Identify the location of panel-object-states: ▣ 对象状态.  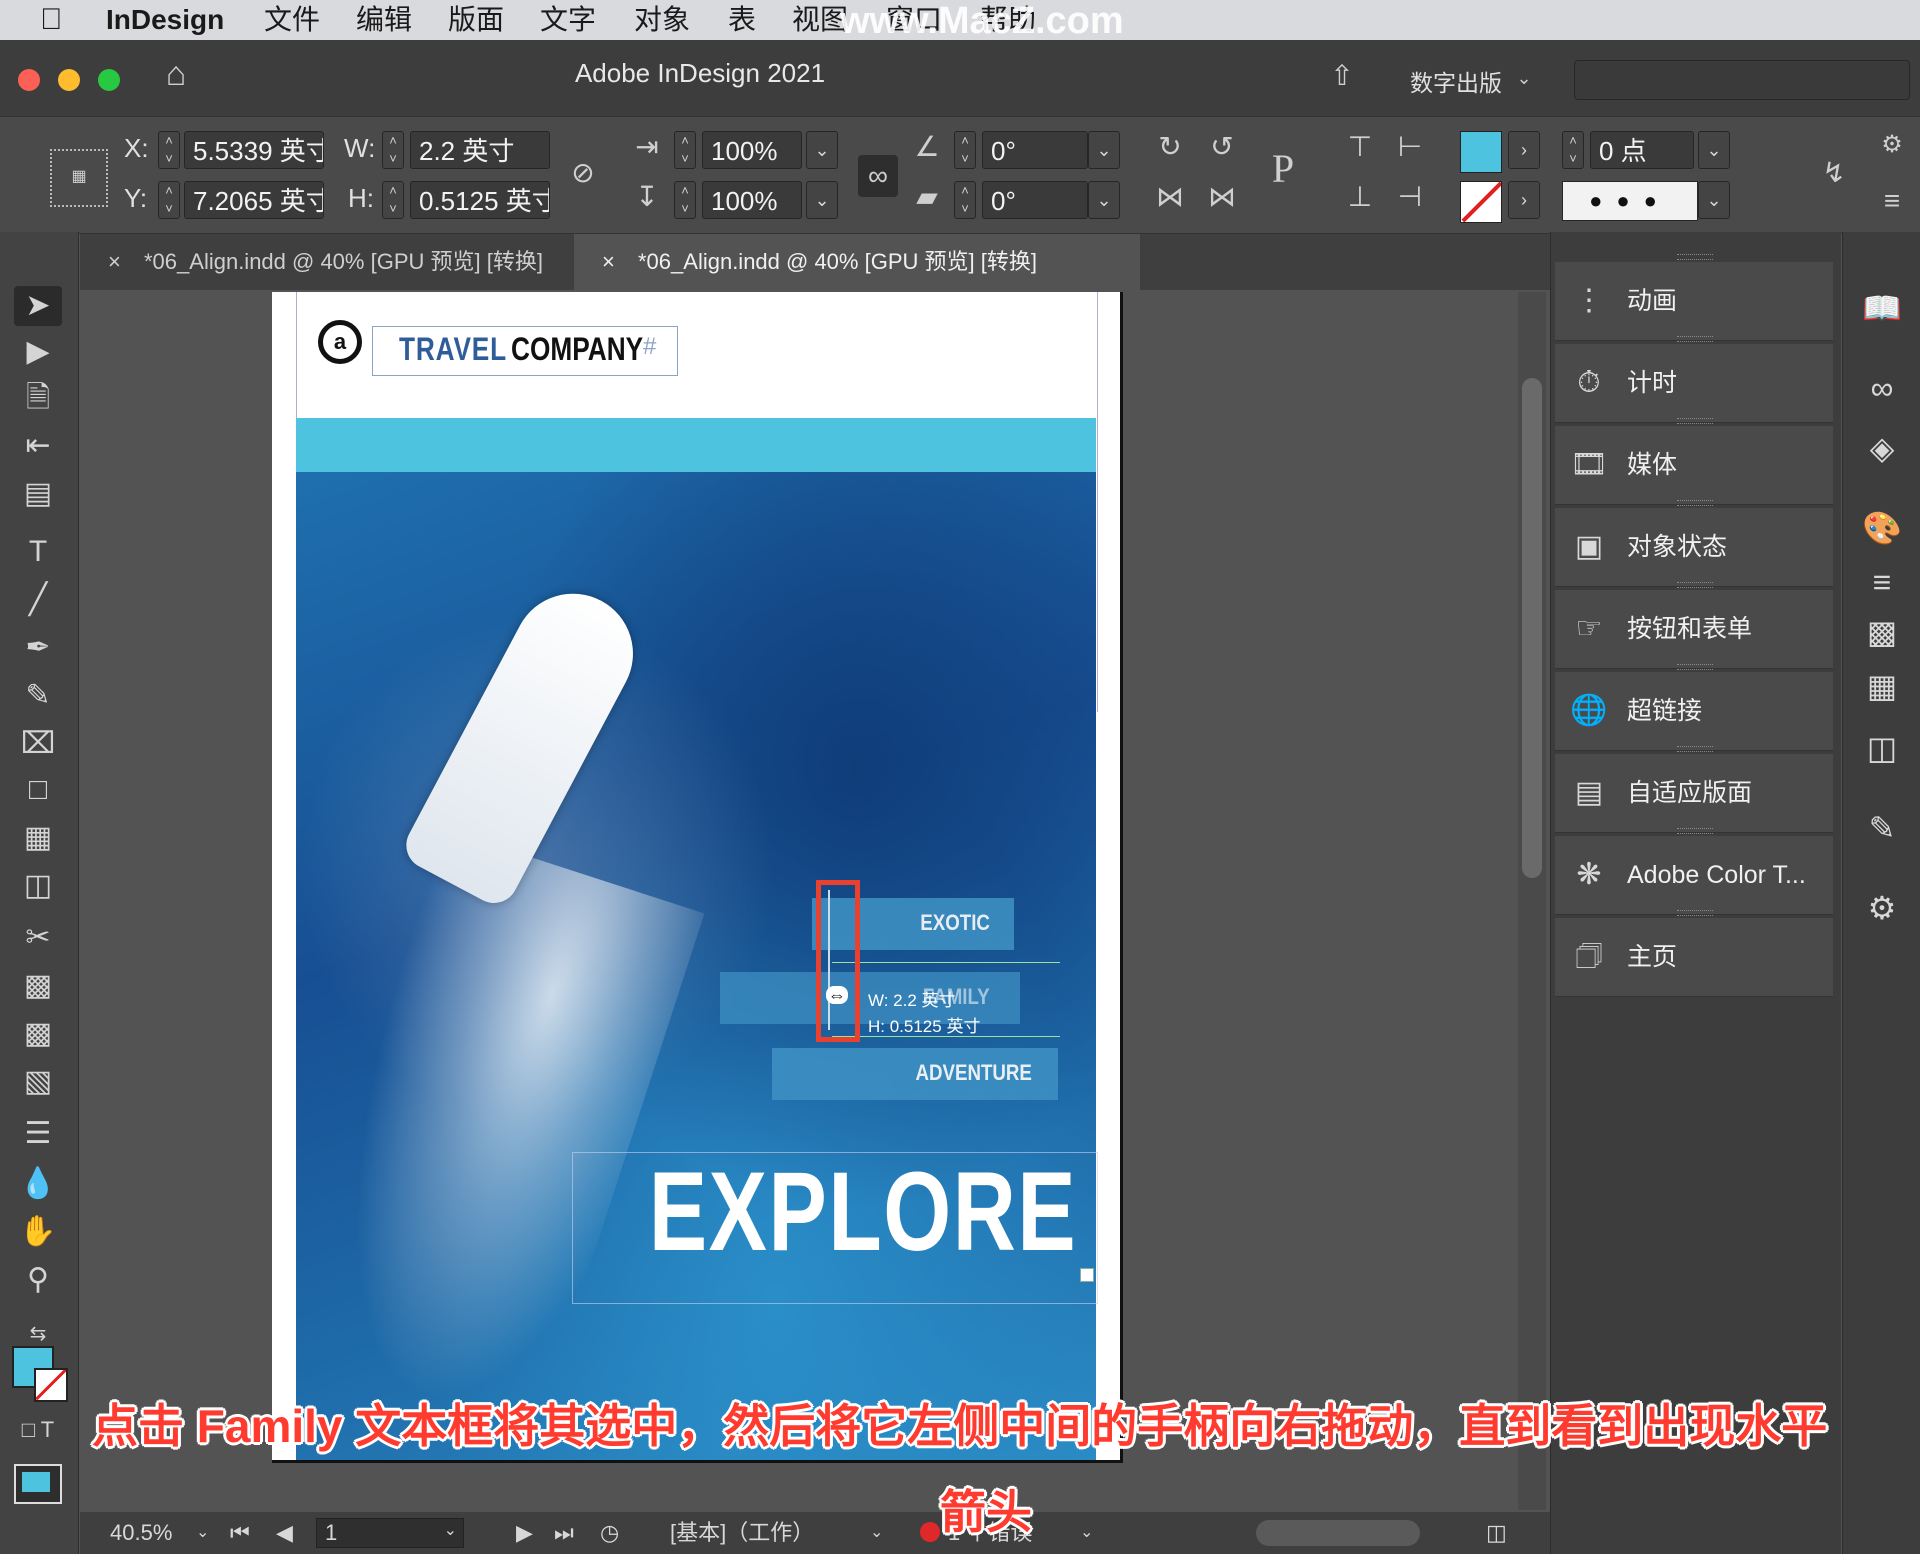
(1694, 543).